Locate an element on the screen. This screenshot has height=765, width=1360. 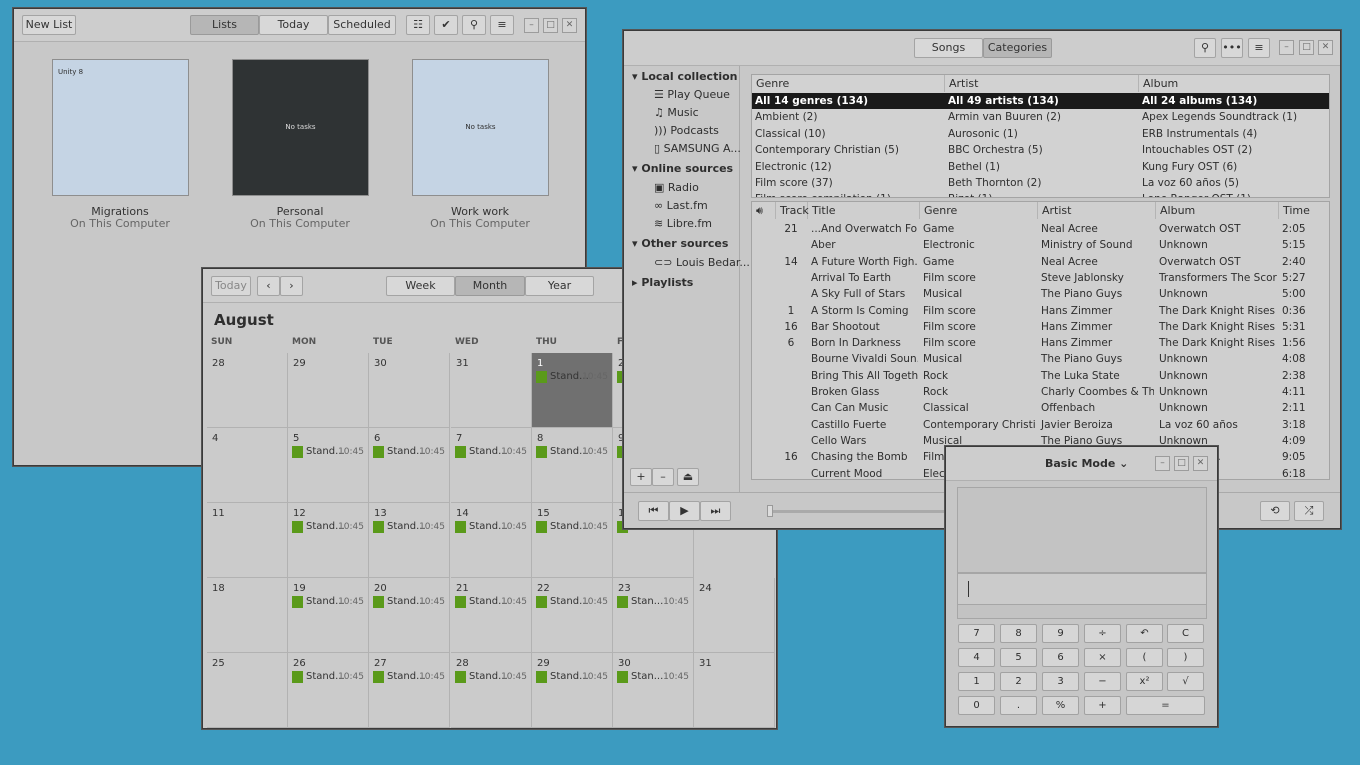
list-card-personal: No tasks is located at coordinates (300, 127).